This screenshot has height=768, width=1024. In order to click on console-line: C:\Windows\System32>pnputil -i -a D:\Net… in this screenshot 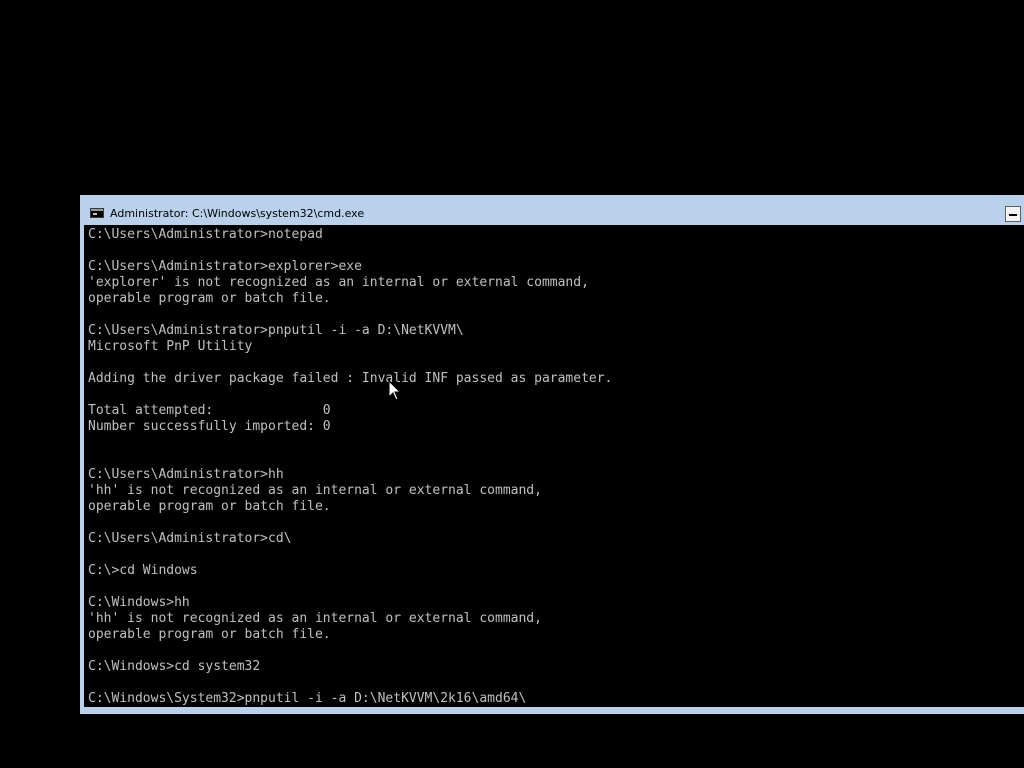, I will do `click(307, 698)`.